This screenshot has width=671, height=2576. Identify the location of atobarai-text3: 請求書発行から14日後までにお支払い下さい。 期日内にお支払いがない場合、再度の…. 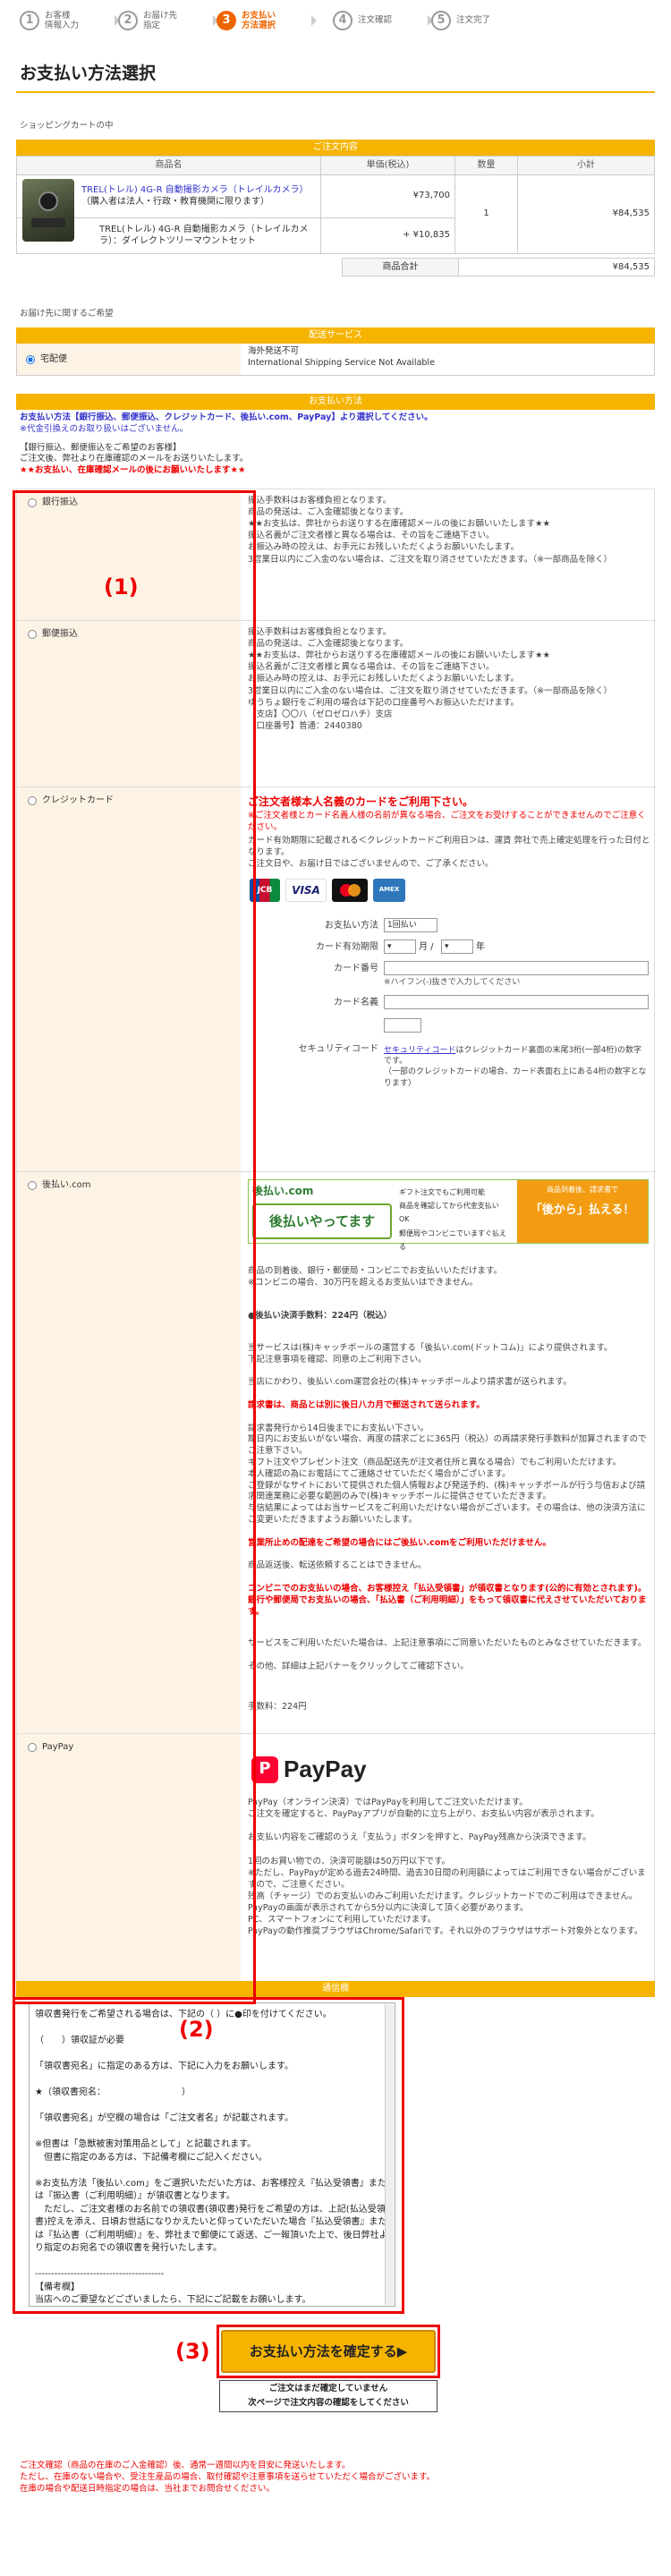
(448, 1474).